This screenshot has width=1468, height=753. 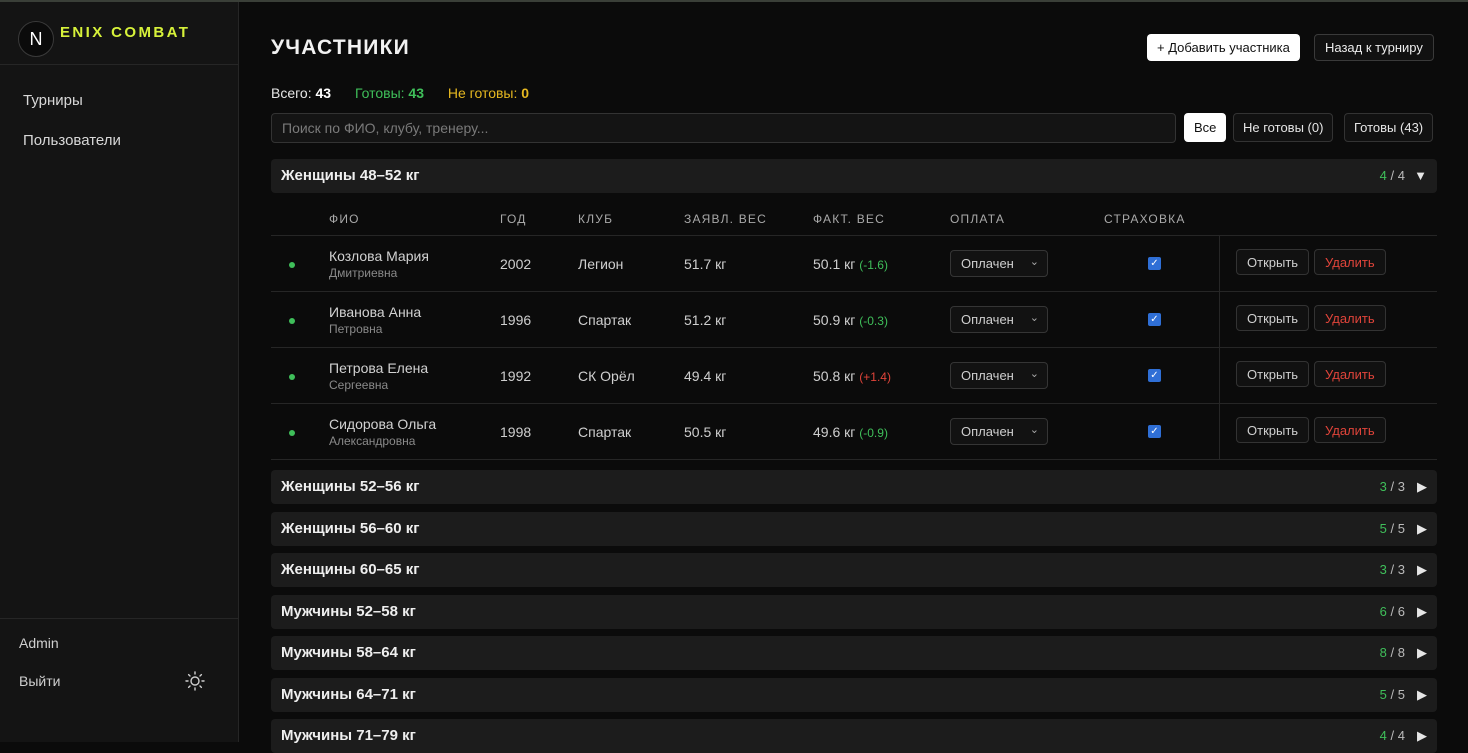 I want to click on group-ready-count: 3, so click(x=1383, y=569).